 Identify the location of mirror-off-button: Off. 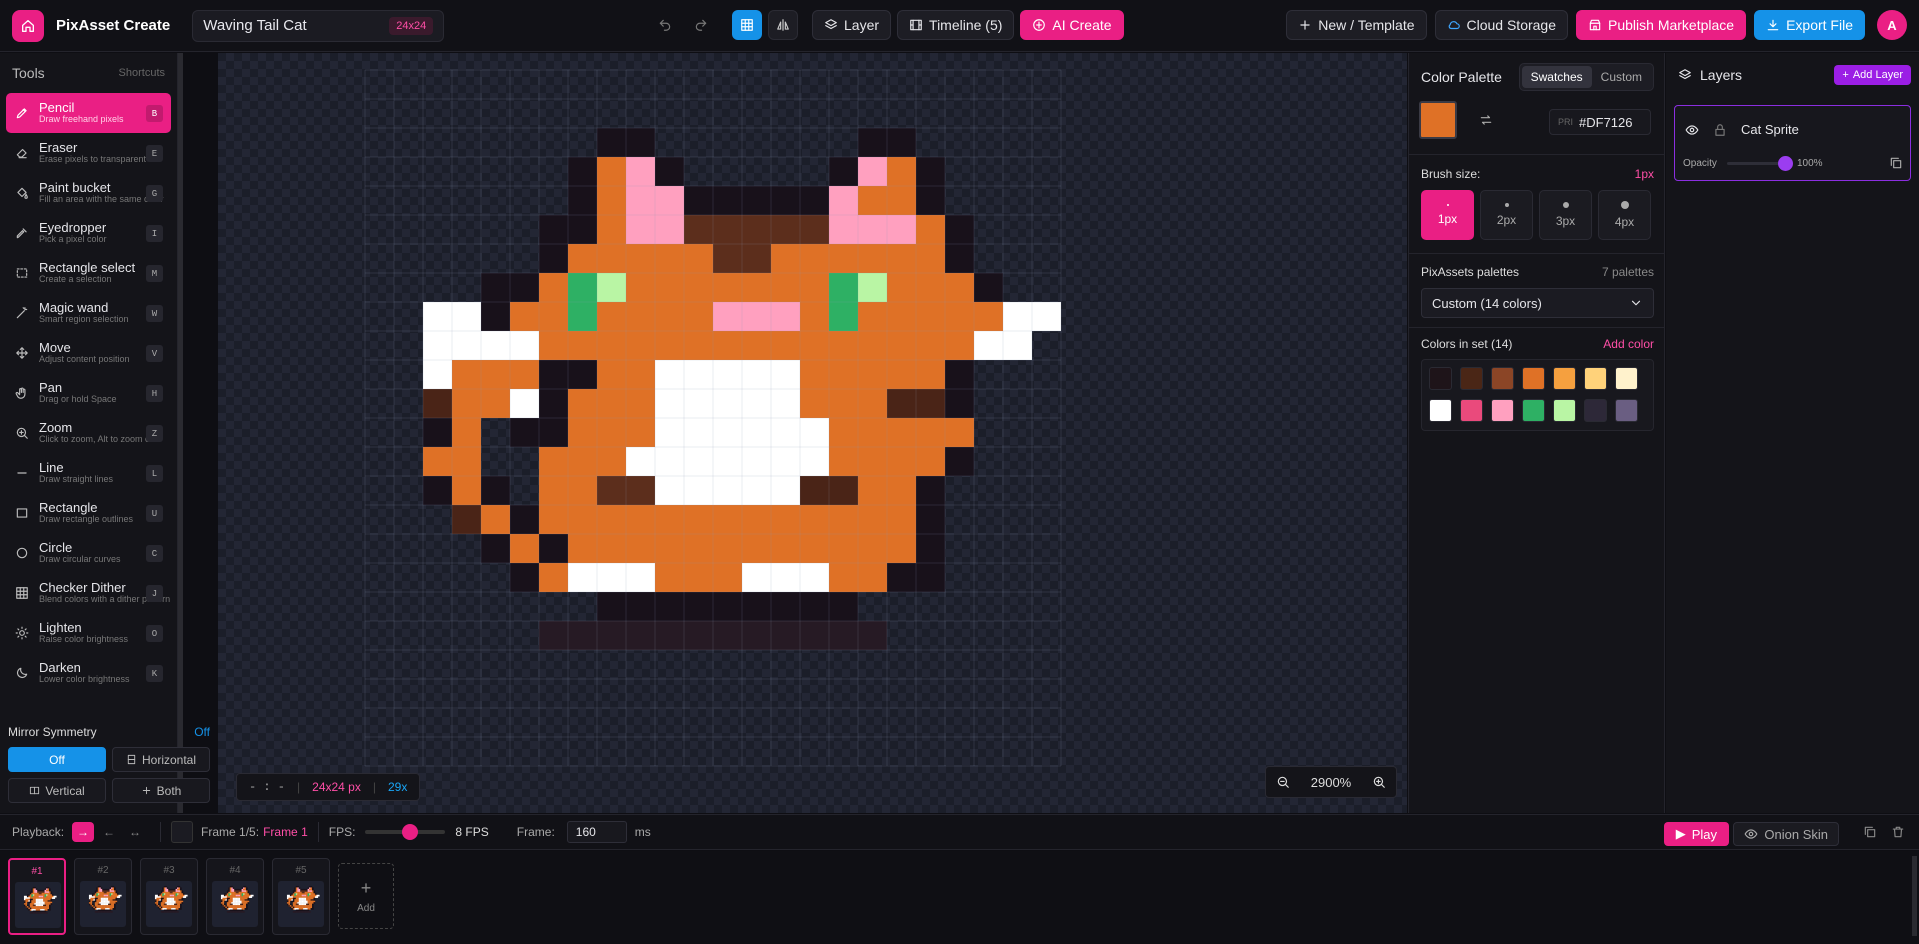
(57, 759).